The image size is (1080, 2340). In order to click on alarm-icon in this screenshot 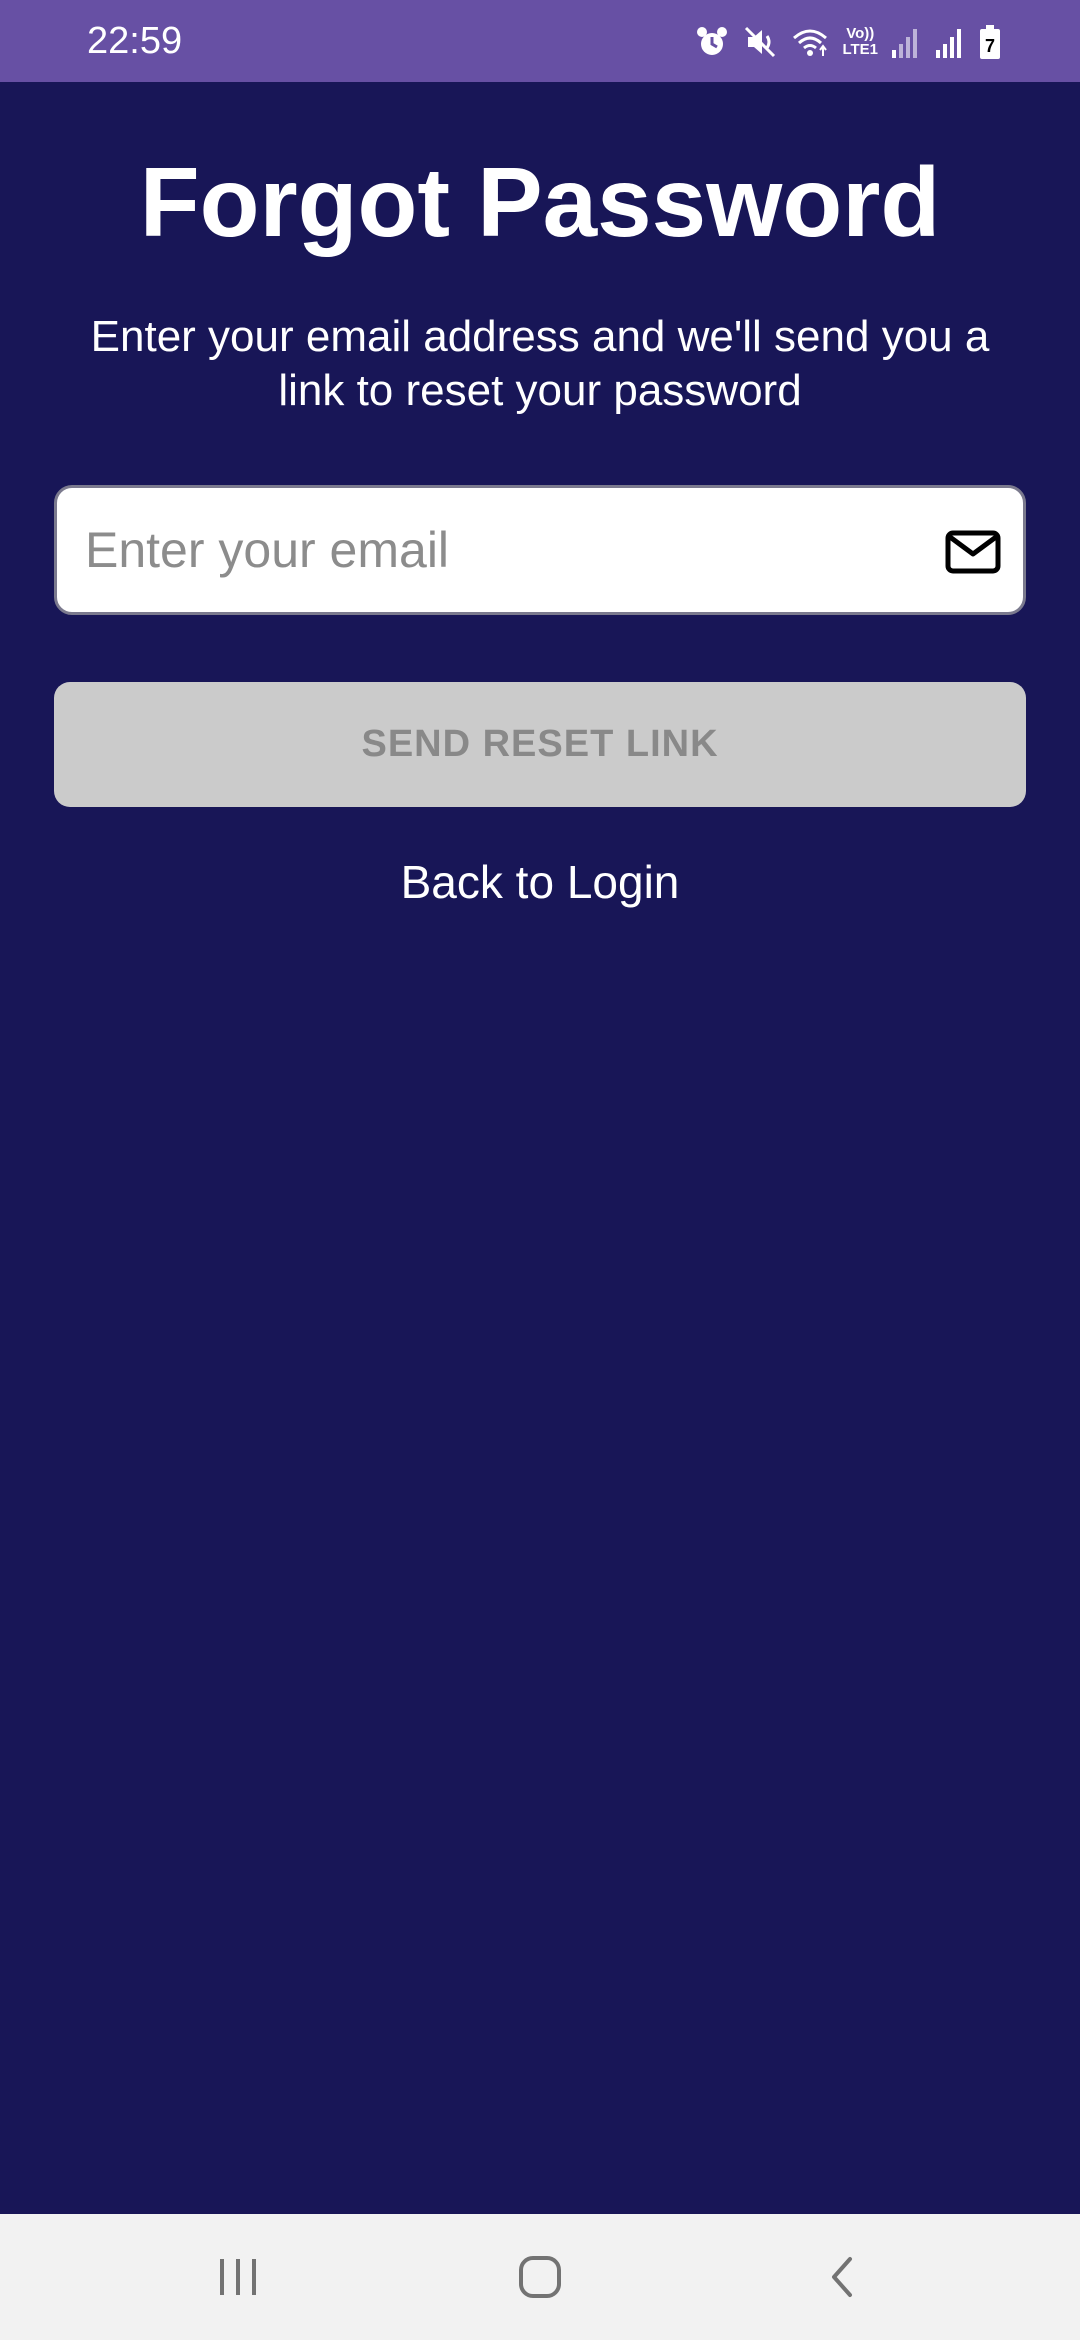, I will do `click(712, 41)`.